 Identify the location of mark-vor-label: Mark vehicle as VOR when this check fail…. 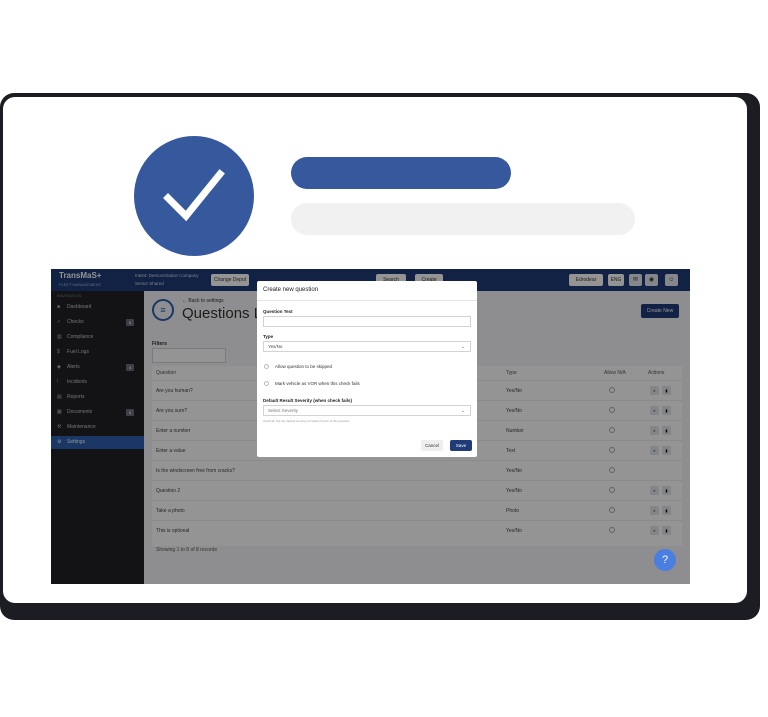
(317, 383).